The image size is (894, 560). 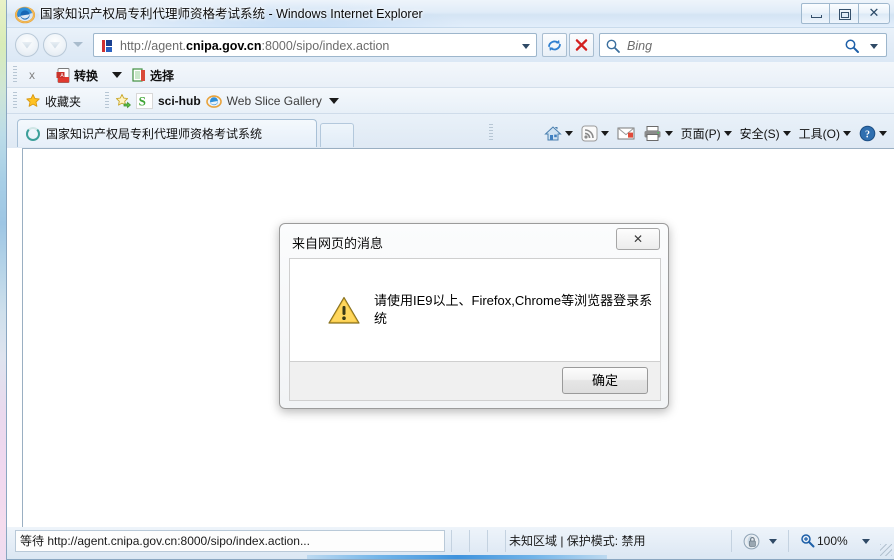 What do you see at coordinates (33, 133) in the screenshot?
I see `loading-spinner-icon` at bounding box center [33, 133].